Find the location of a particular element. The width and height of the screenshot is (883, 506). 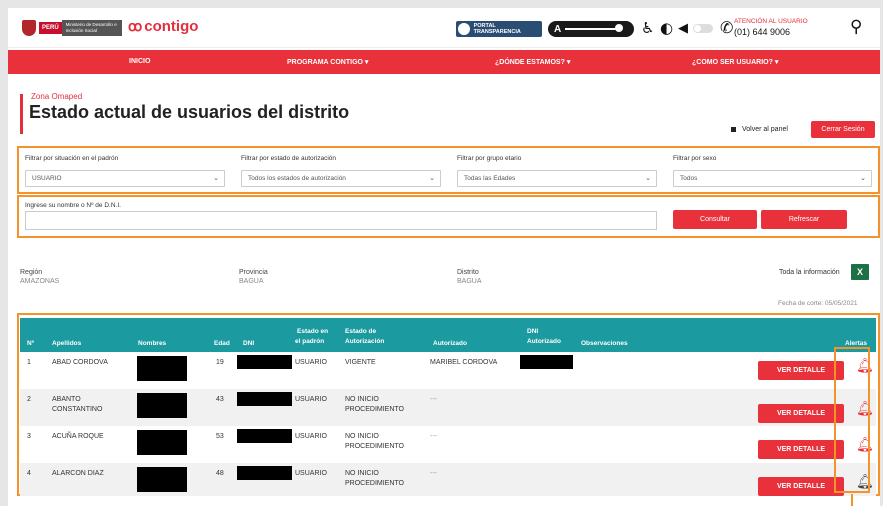

region-value: AMAZONAS is located at coordinates (40, 281).